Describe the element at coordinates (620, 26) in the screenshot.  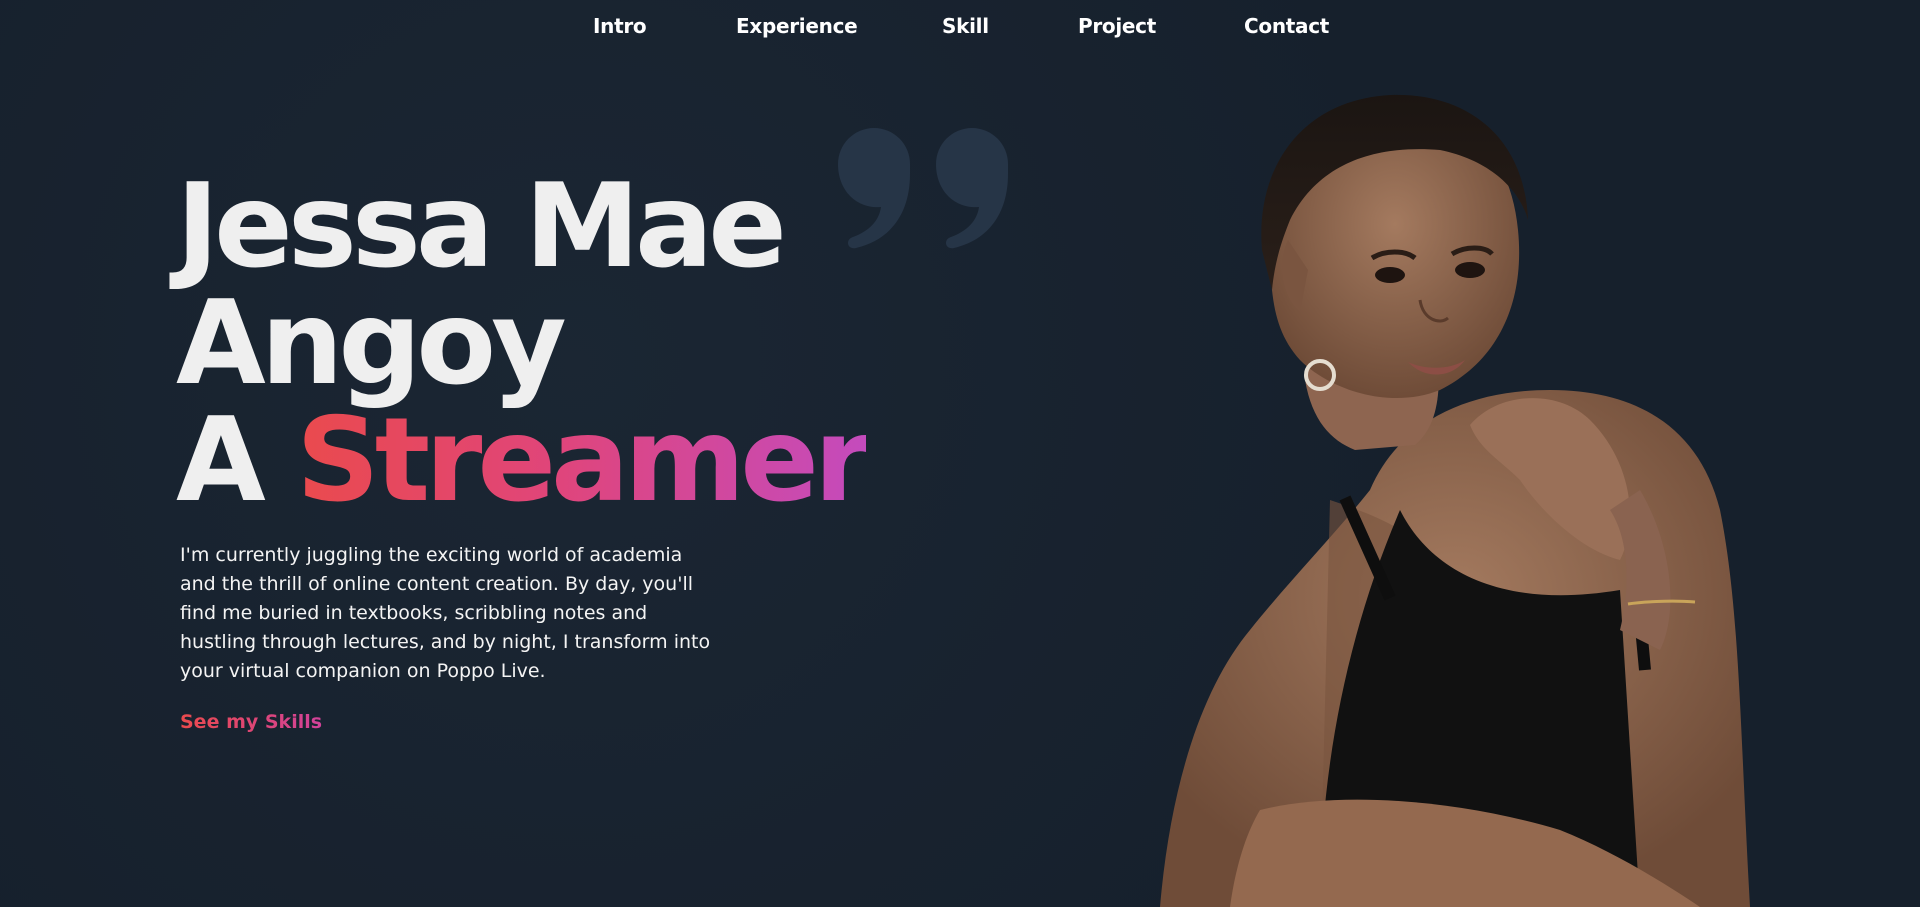
I see `nav-intro: Intro` at that location.